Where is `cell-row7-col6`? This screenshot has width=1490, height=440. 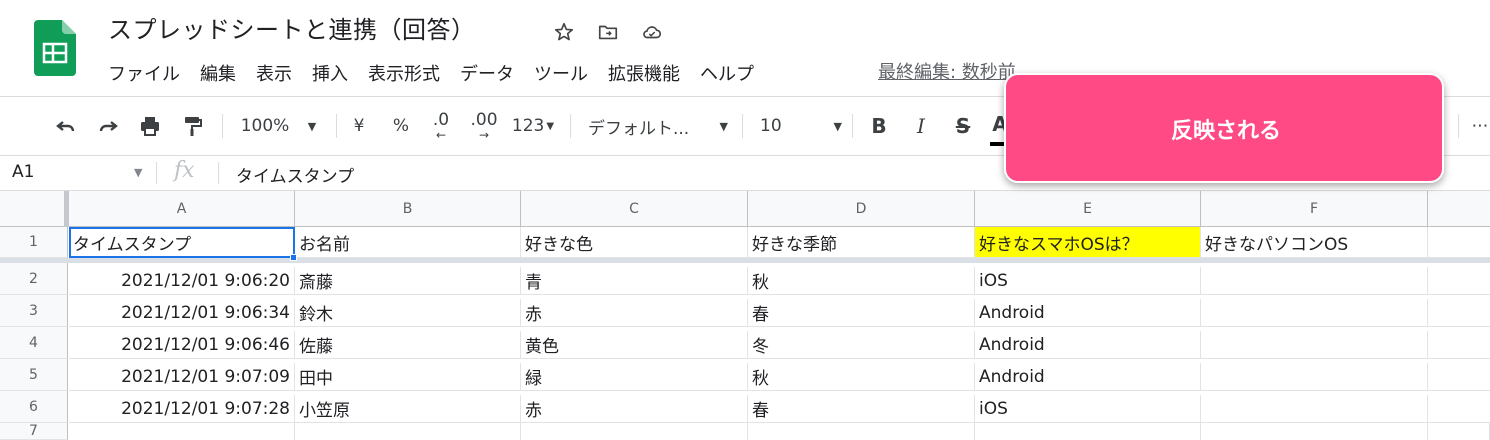 cell-row7-col6 is located at coordinates (1314, 431).